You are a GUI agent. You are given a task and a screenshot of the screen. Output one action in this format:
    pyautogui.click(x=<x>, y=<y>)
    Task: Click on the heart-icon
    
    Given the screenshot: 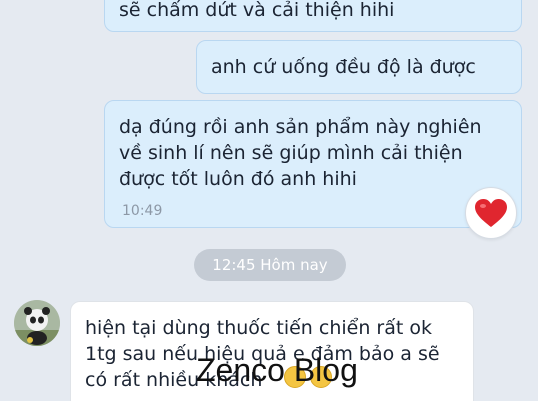 What is the action you would take?
    pyautogui.click(x=491, y=213)
    